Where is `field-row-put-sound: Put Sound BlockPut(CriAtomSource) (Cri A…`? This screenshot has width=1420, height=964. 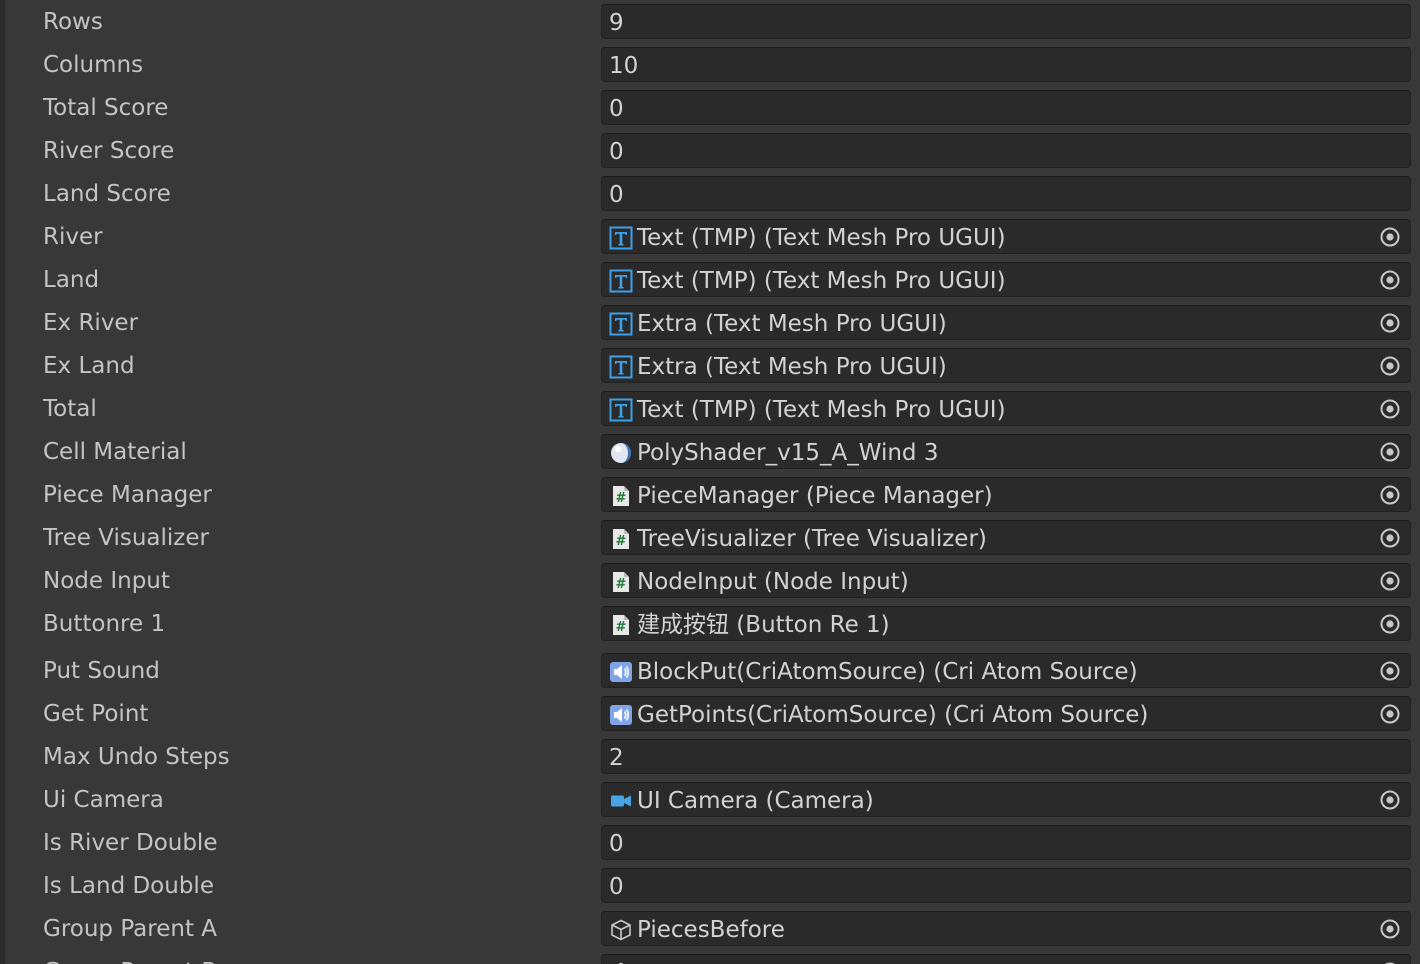
field-row-put-sound: Put Sound BlockPut(CriAtomSource) (Cri A… is located at coordinates (710, 671).